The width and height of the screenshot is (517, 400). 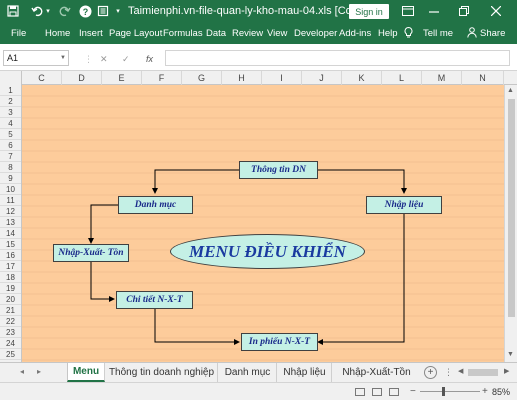 I want to click on column-header-e: E, so click(x=122, y=78).